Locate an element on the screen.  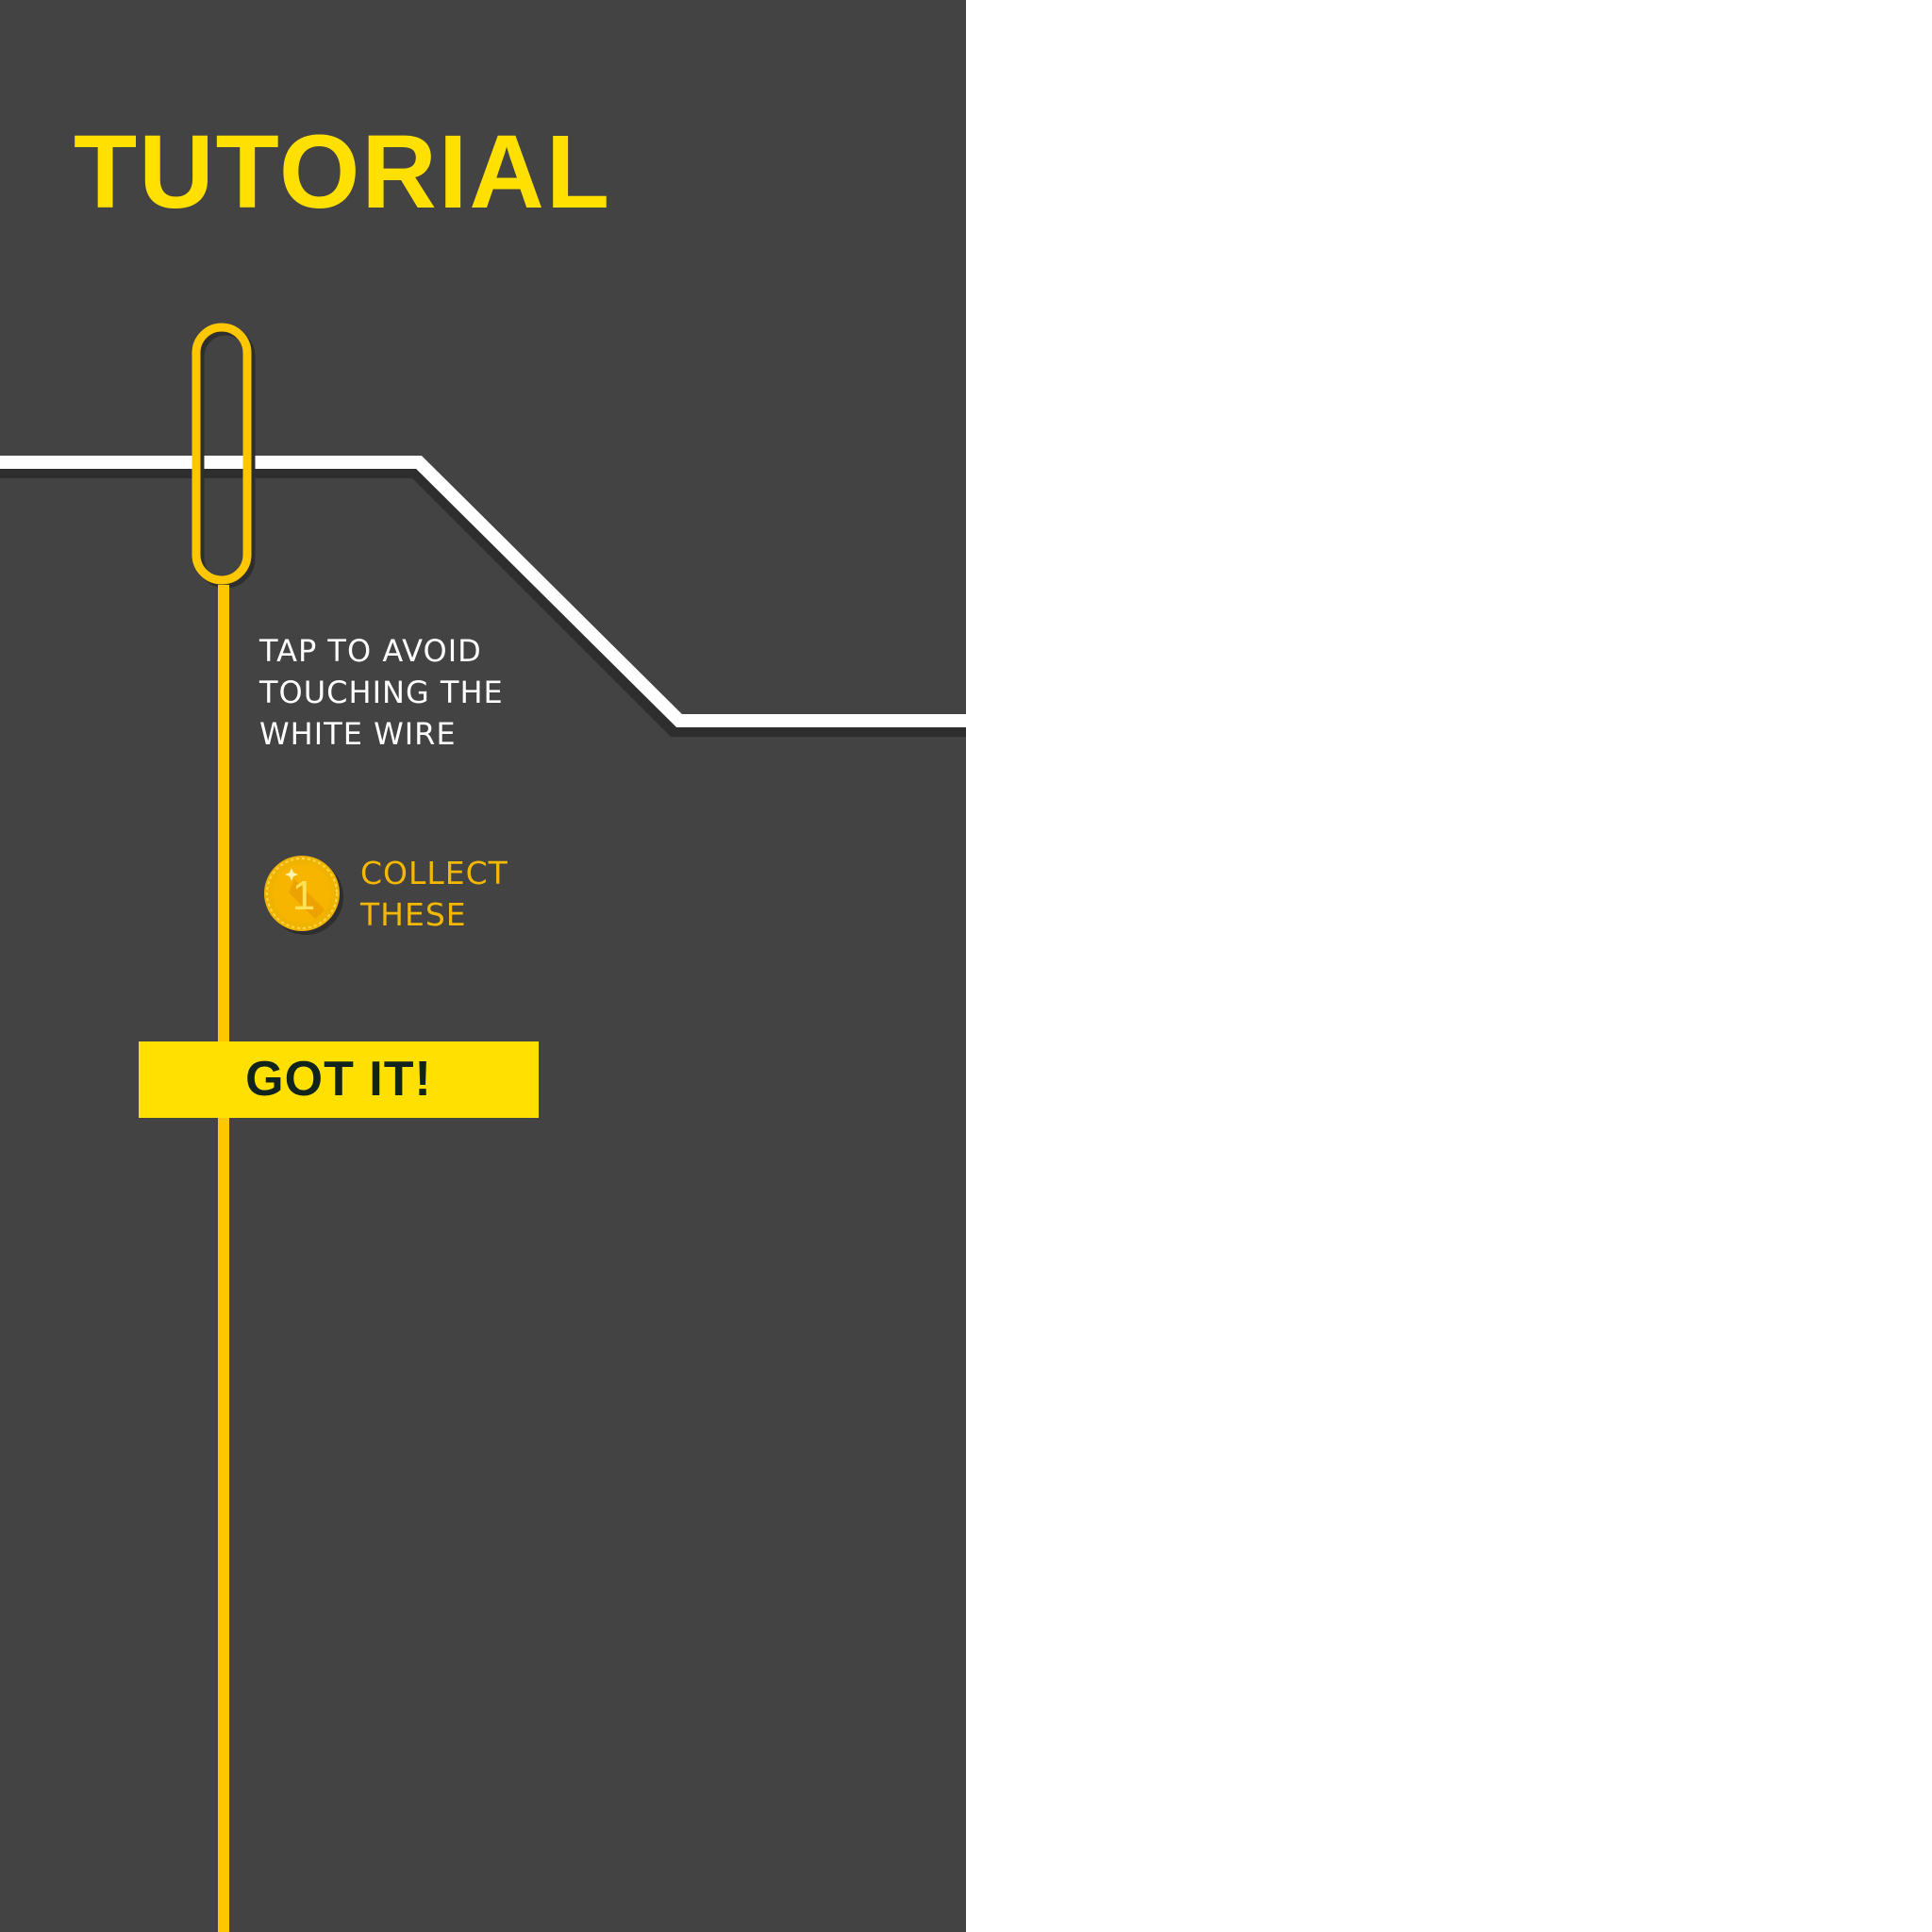
collect-line: COLLECT is located at coordinates (434, 873).